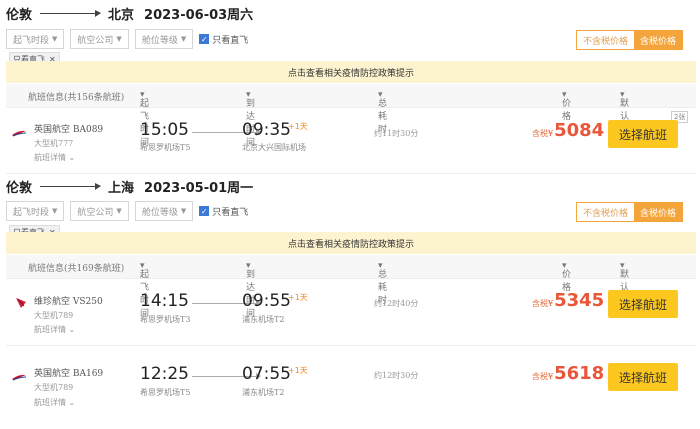 The width and height of the screenshot is (700, 429). I want to click on price-block: 含税¥ 5618, so click(568, 373).